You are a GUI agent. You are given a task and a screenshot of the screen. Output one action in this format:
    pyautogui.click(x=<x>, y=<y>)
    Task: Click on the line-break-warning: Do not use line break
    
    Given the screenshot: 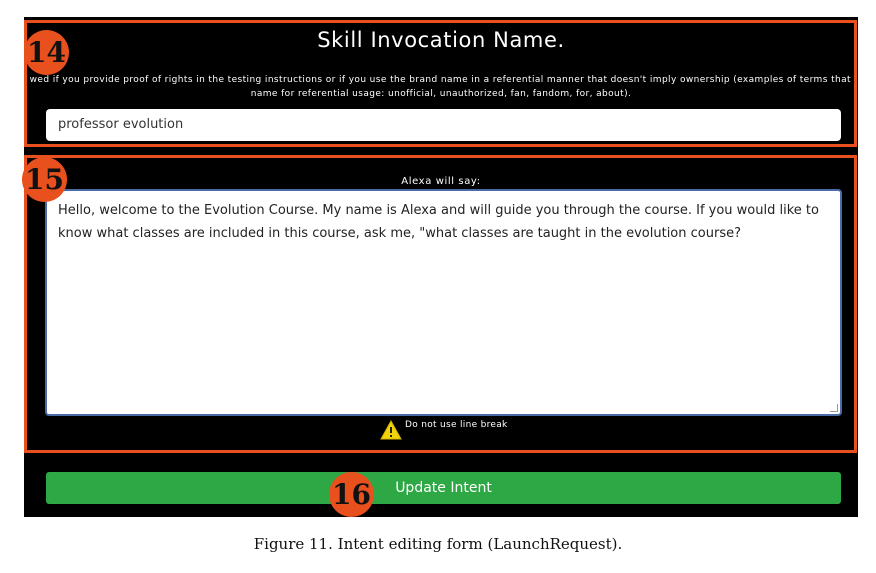 What is the action you would take?
    pyautogui.click(x=444, y=430)
    